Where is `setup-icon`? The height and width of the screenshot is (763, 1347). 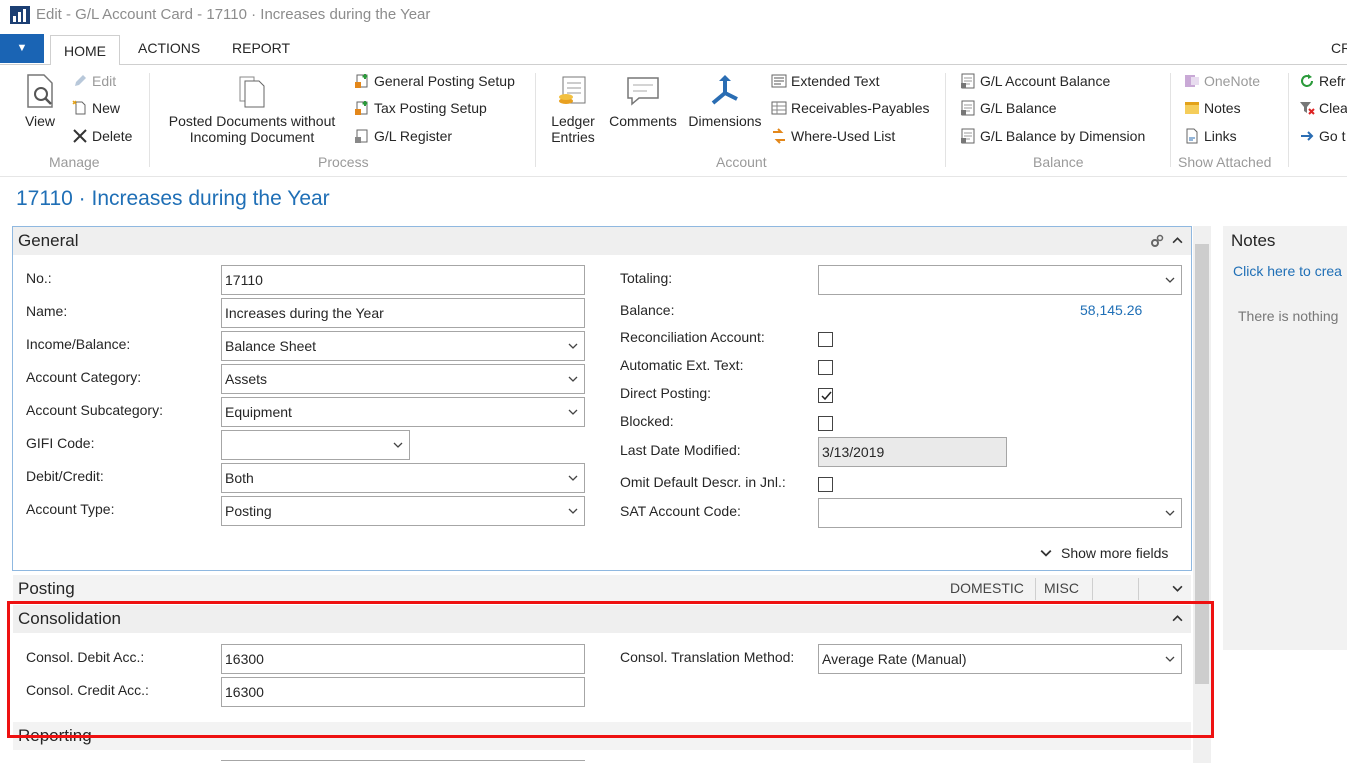
setup-icon is located at coordinates (361, 108).